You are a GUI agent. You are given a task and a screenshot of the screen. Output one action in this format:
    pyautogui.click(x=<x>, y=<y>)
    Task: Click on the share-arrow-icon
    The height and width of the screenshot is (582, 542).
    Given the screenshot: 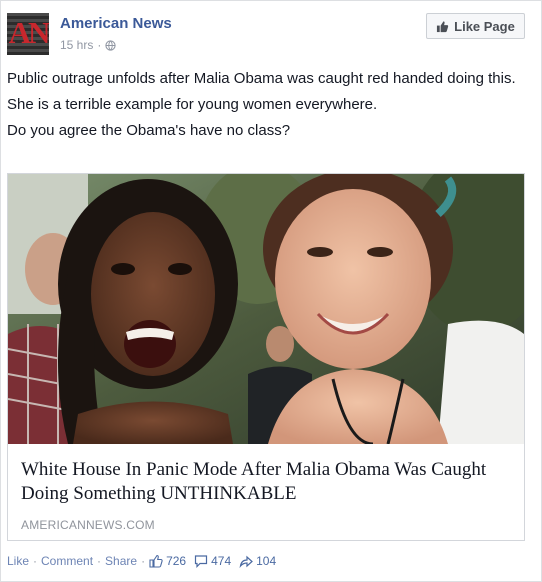 What is the action you would take?
    pyautogui.click(x=246, y=561)
    